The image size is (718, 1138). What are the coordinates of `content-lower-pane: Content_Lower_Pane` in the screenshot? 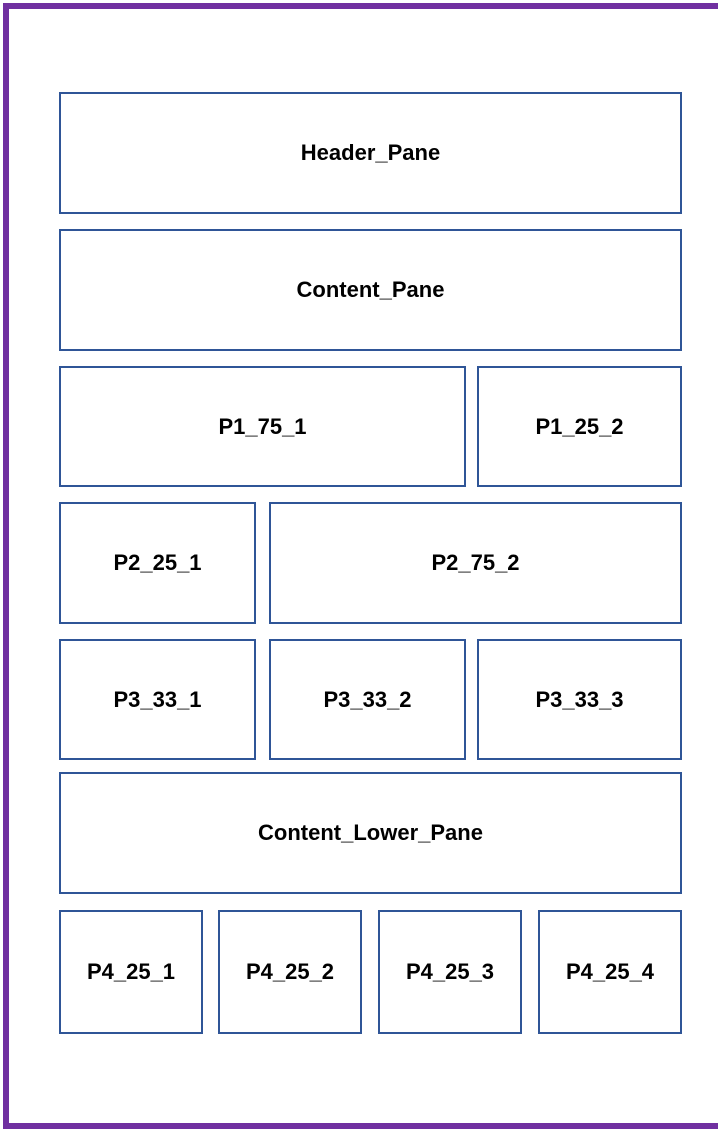 It's located at (370, 833).